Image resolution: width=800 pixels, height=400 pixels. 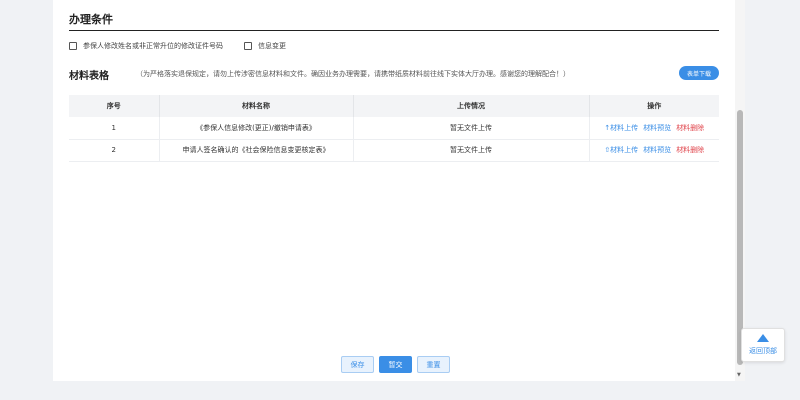 I want to click on col-name: 材料名称, so click(x=256, y=106).